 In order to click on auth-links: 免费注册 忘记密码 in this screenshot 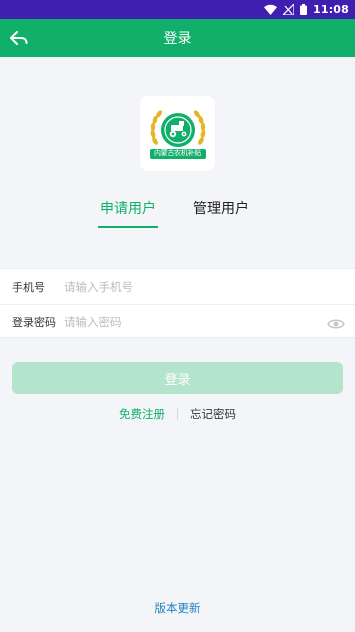, I will do `click(177, 414)`.